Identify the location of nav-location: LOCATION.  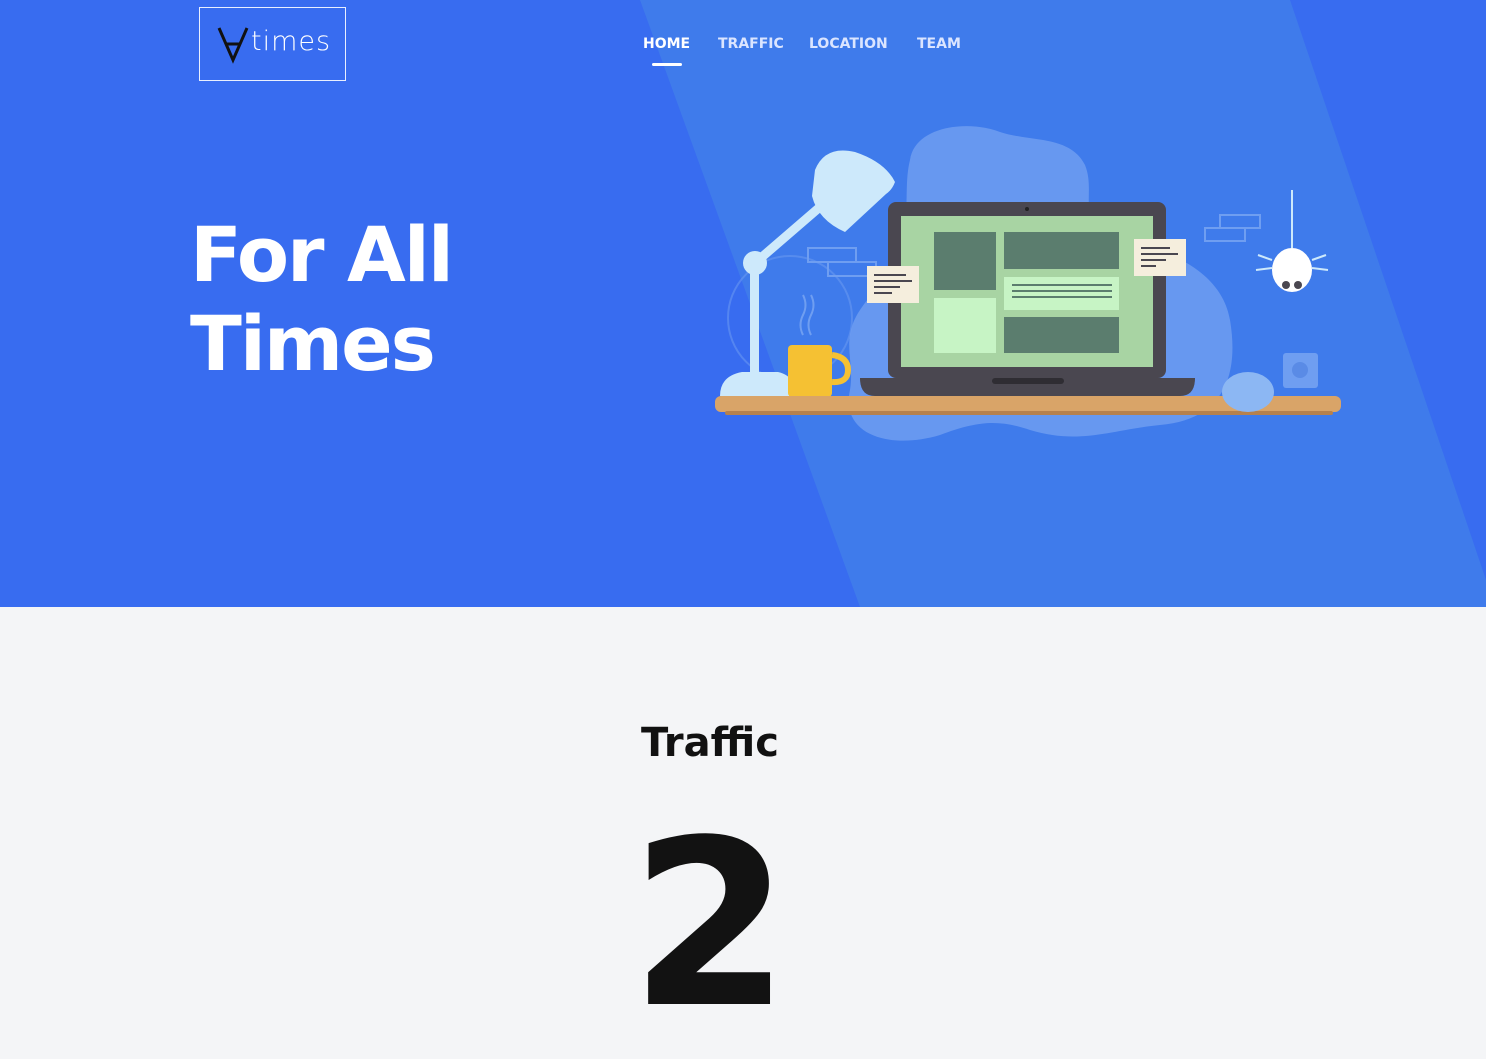
(848, 44).